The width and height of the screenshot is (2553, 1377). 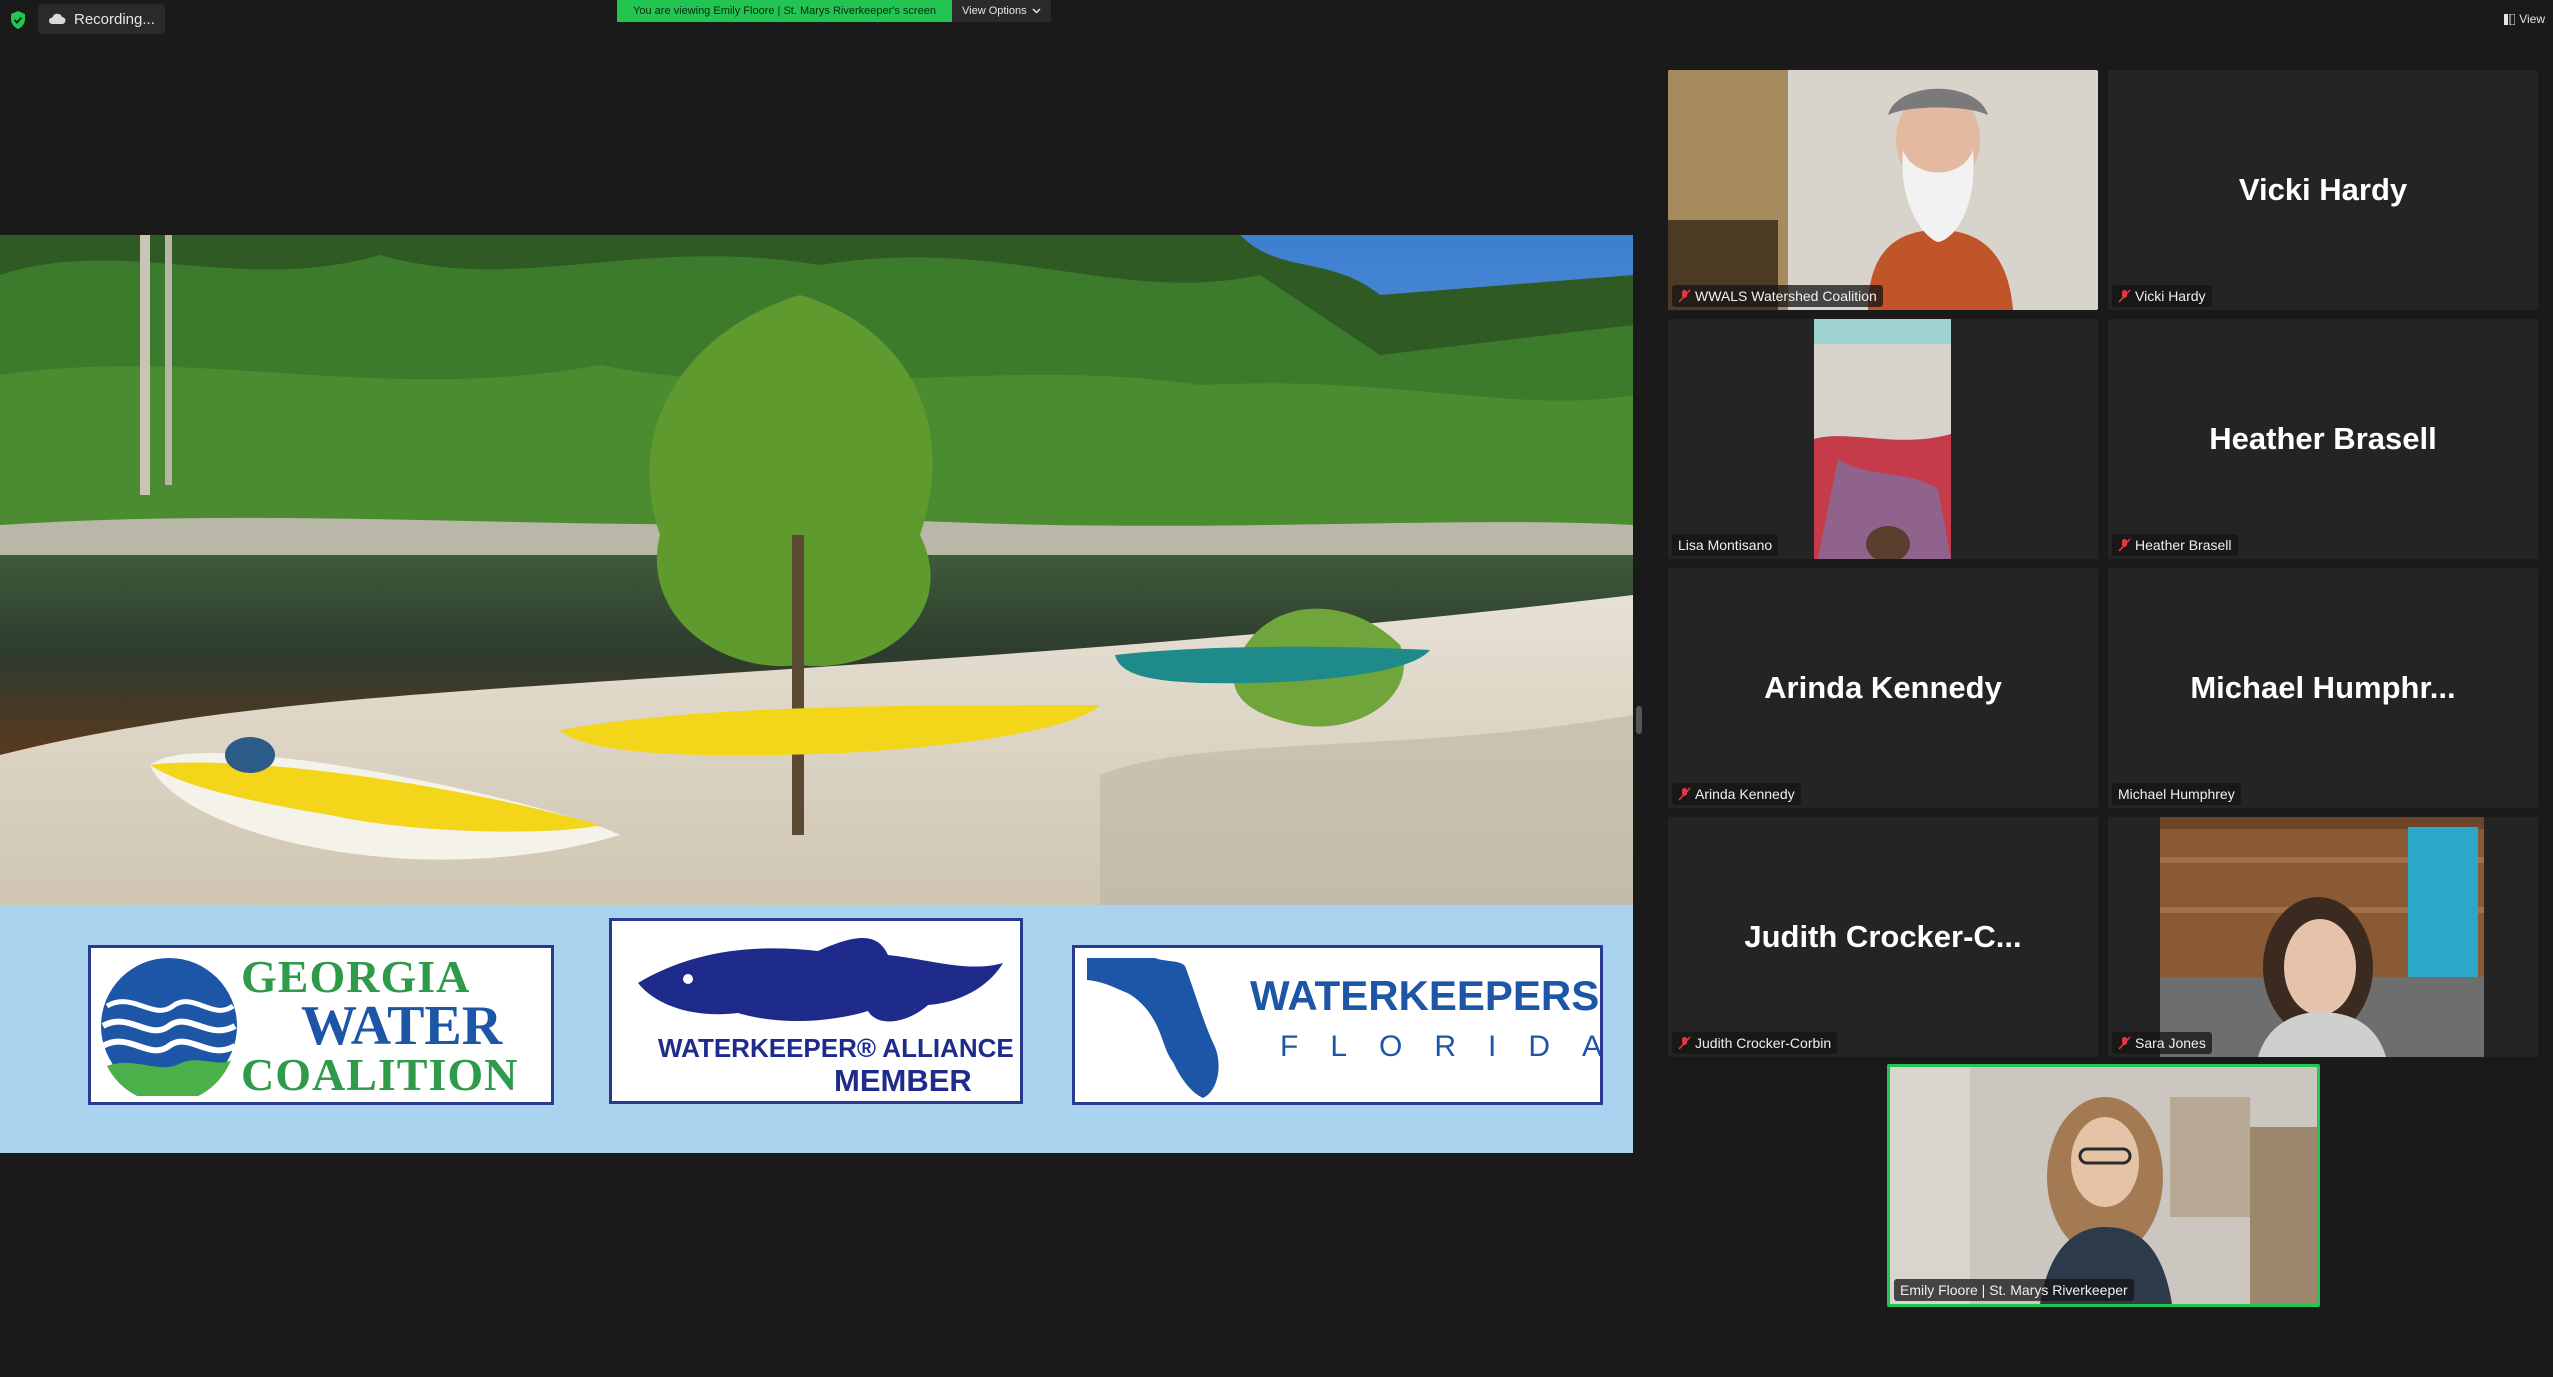 I want to click on participant-tile-sara-jones: Sara Jones, so click(x=2323, y=937).